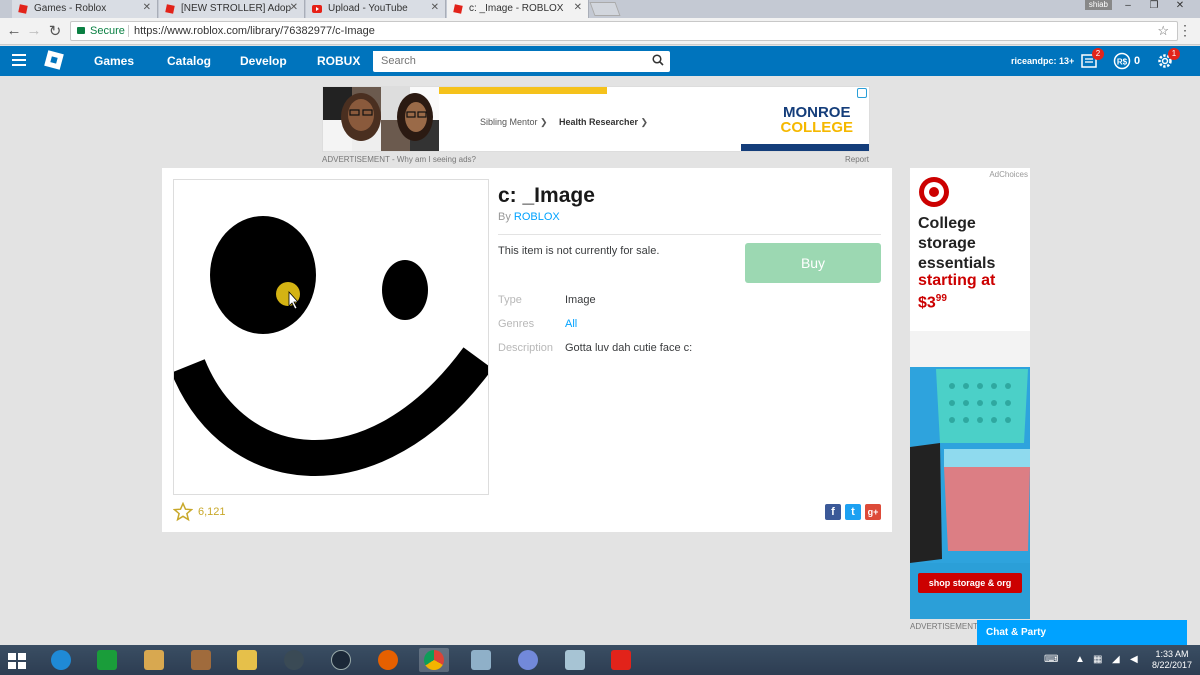  What do you see at coordinates (1185, 30) in the screenshot?
I see `browser-menu-icon: ⋮` at bounding box center [1185, 30].